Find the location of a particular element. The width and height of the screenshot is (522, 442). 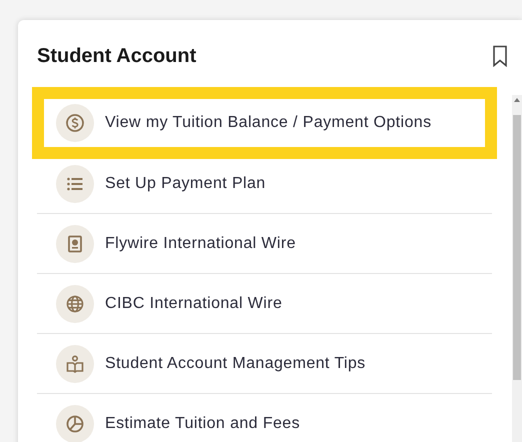

pie-chart-icon is located at coordinates (75, 424).